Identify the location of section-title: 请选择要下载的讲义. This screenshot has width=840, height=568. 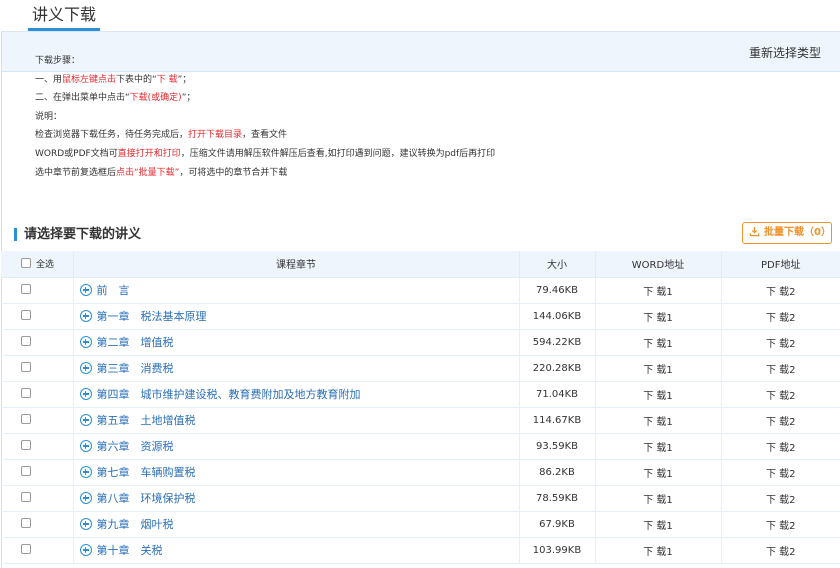
(83, 234).